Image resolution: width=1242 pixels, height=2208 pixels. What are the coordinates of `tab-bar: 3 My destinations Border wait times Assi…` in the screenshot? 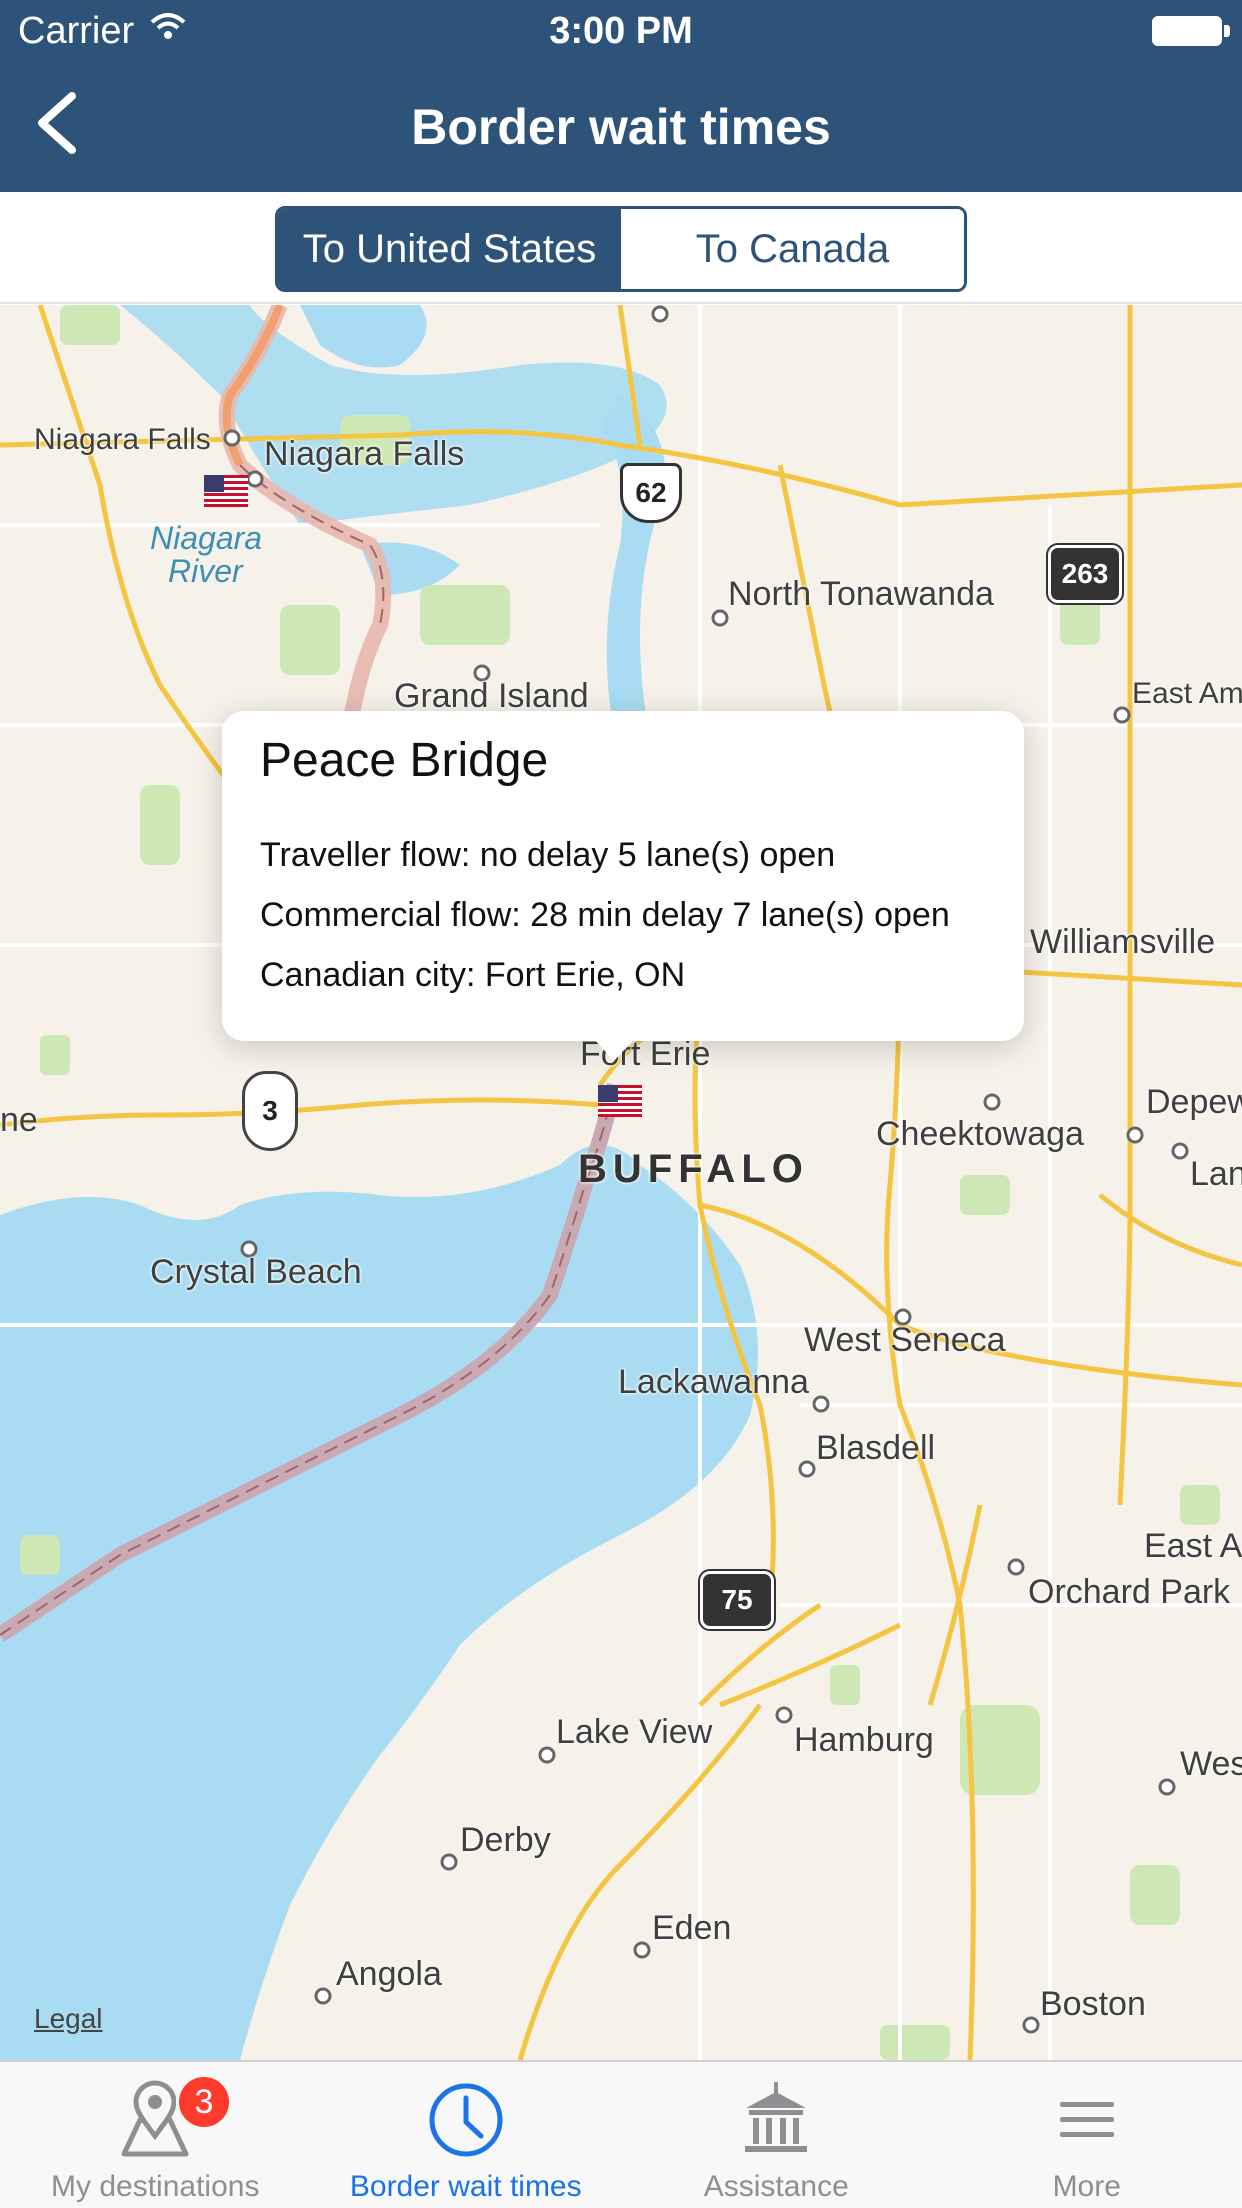 It's located at (621, 2134).